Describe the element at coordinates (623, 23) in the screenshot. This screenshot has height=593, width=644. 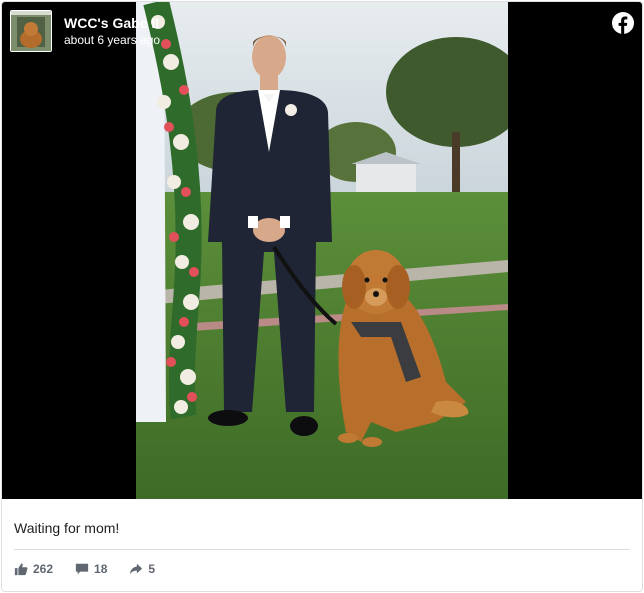
I see `facebook-logo-icon` at that location.